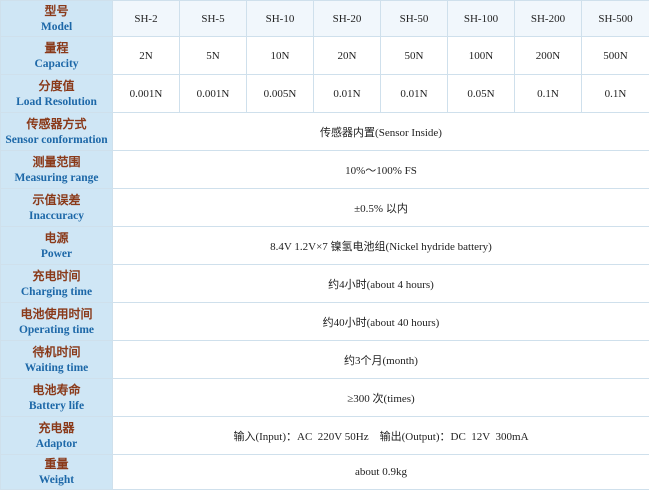  I want to click on row-charging: 充电时间 Charging time 约4小时(about 4 hours), so click(324, 283).